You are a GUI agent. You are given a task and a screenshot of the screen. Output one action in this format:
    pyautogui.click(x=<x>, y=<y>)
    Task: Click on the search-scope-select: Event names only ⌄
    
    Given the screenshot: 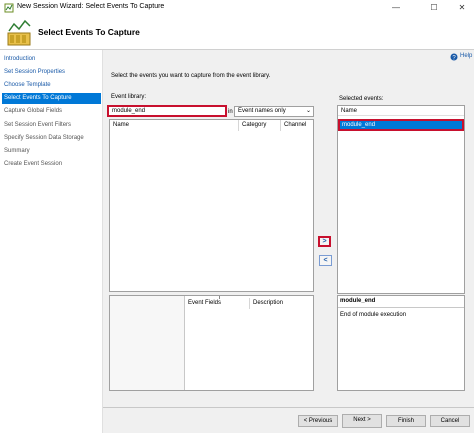 What is the action you would take?
    pyautogui.click(x=274, y=111)
    